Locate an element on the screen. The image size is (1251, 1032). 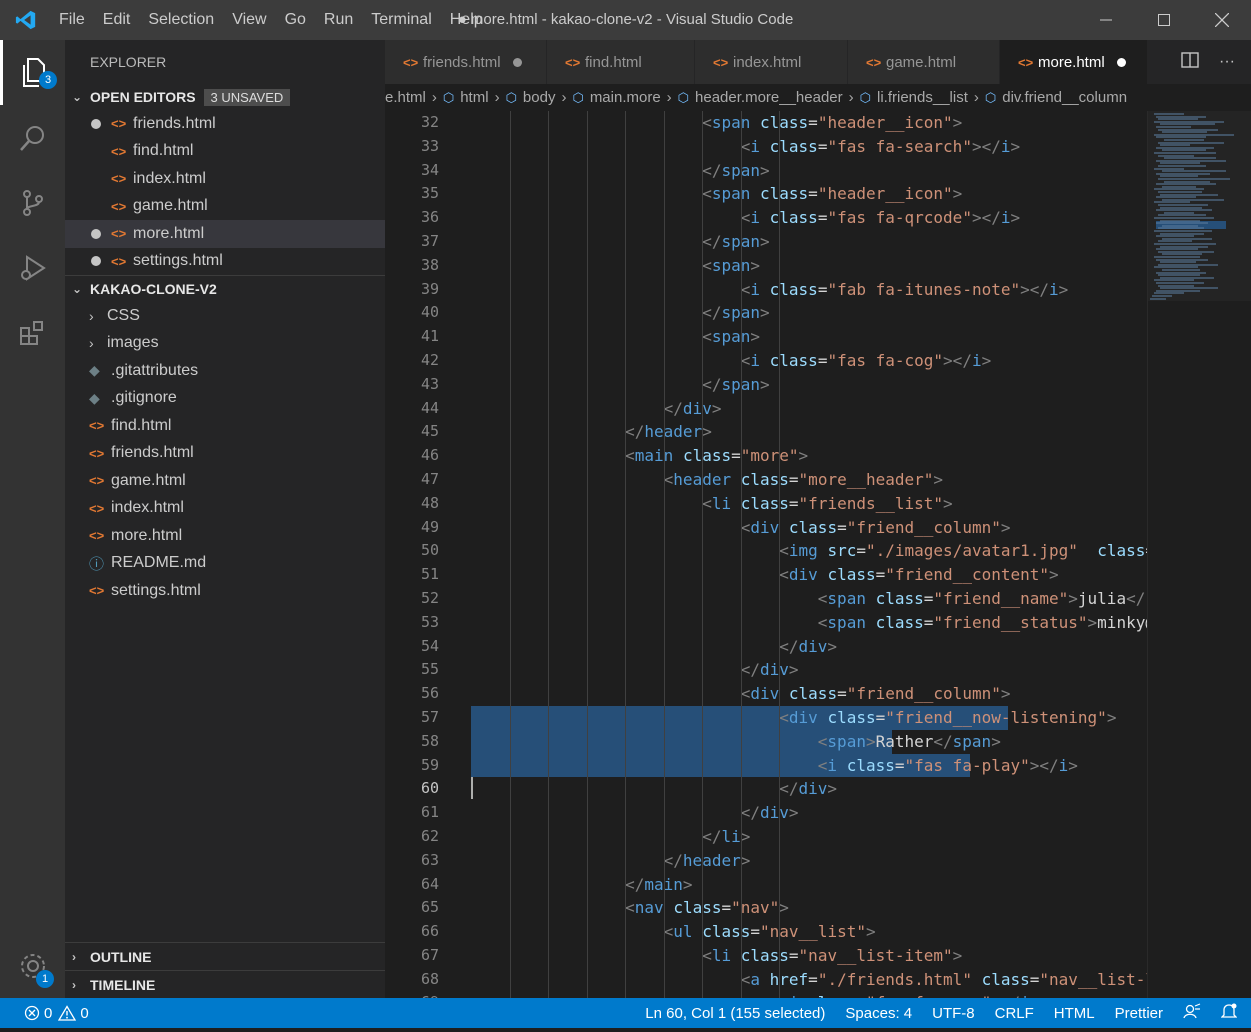
menu-go: Go is located at coordinates (295, 20).